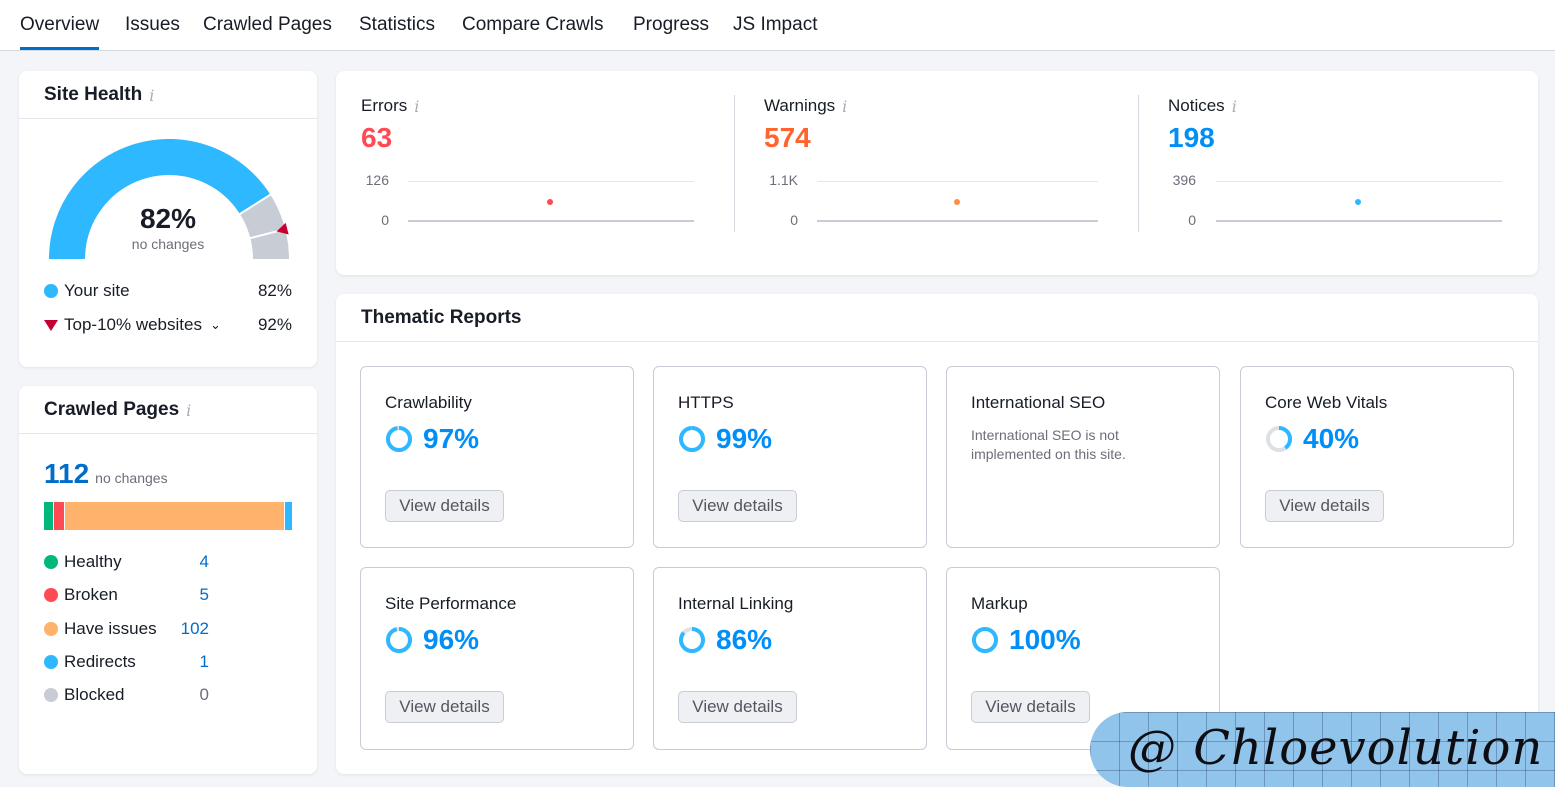  What do you see at coordinates (1336, 748) in the screenshot?
I see `watermark-text: @ Chloevolution` at bounding box center [1336, 748].